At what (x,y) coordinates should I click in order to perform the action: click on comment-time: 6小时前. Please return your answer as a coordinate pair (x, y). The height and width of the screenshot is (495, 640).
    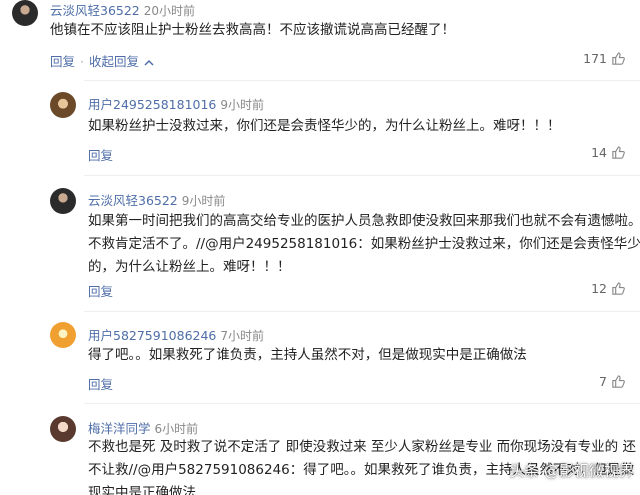
    Looking at the image, I should click on (176, 429).